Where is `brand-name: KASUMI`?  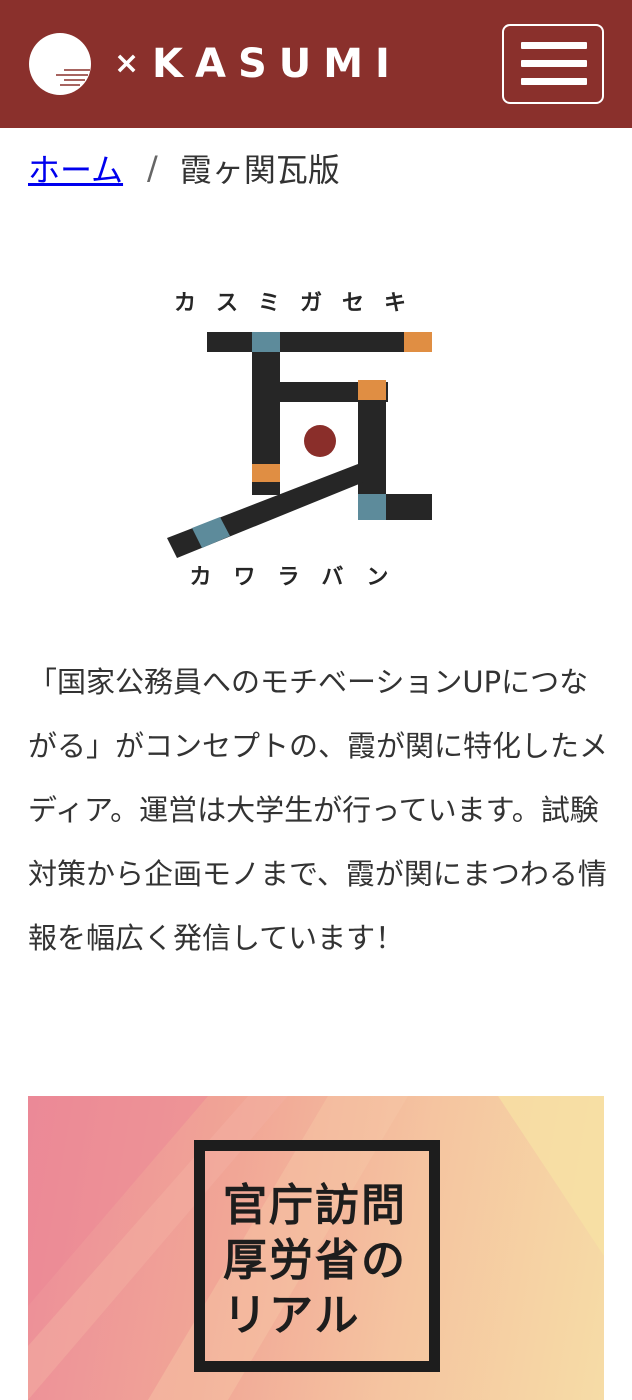
brand-name: KASUMI is located at coordinates (277, 64).